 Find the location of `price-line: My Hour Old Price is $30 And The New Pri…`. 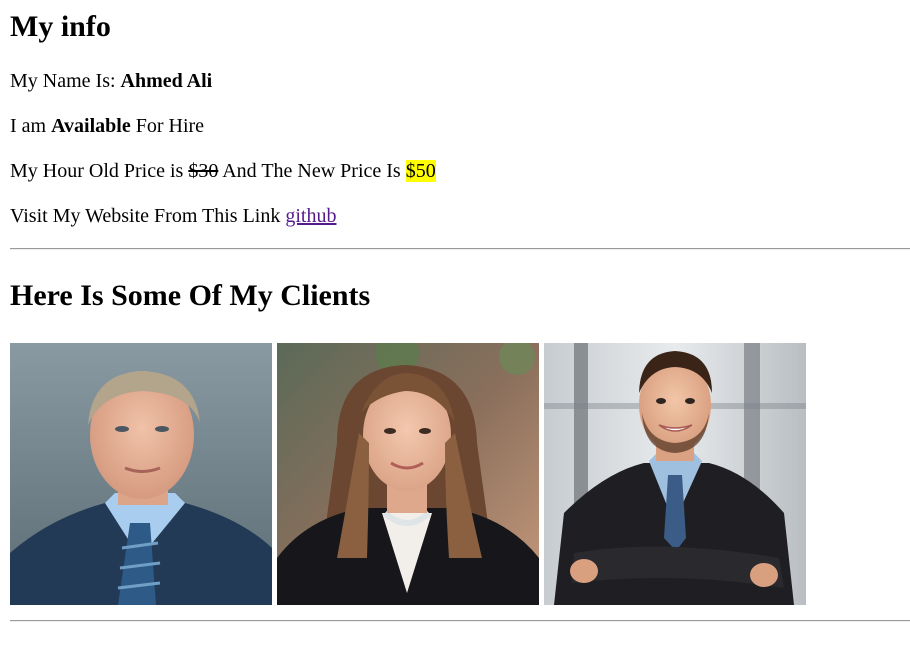

price-line: My Hour Old Price is $30 And The New Pri… is located at coordinates (455, 171).